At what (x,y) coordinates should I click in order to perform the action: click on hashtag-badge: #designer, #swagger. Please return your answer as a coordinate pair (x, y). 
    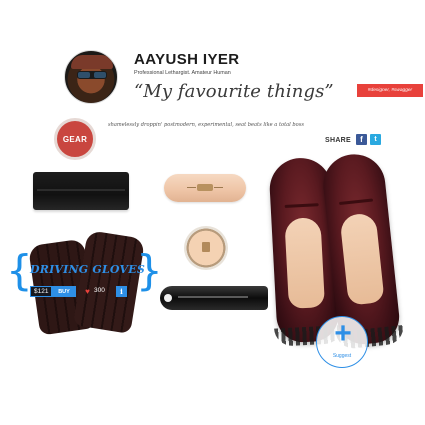
    Looking at the image, I should click on (390, 90).